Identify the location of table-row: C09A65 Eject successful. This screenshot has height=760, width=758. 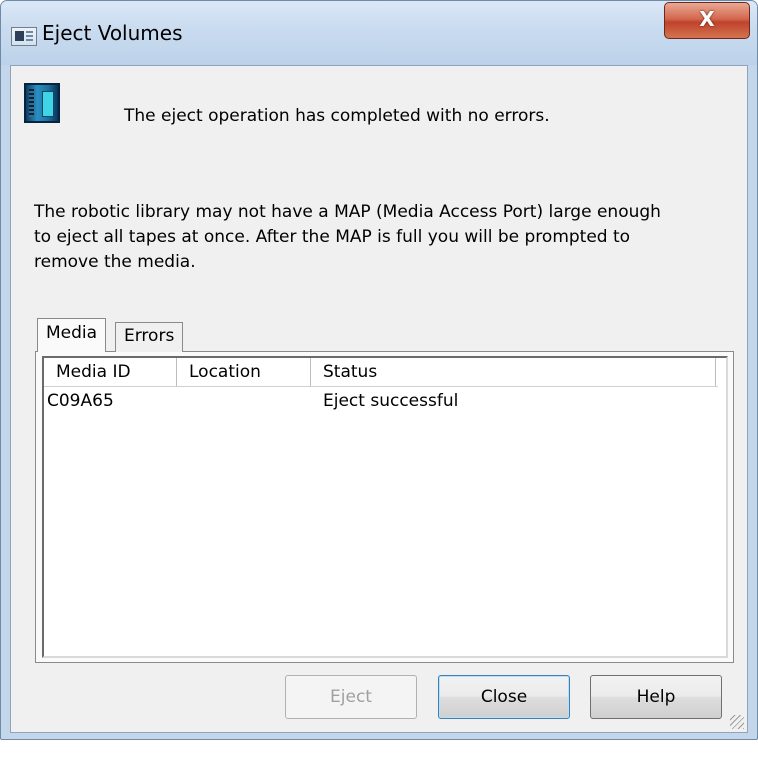
(381, 401).